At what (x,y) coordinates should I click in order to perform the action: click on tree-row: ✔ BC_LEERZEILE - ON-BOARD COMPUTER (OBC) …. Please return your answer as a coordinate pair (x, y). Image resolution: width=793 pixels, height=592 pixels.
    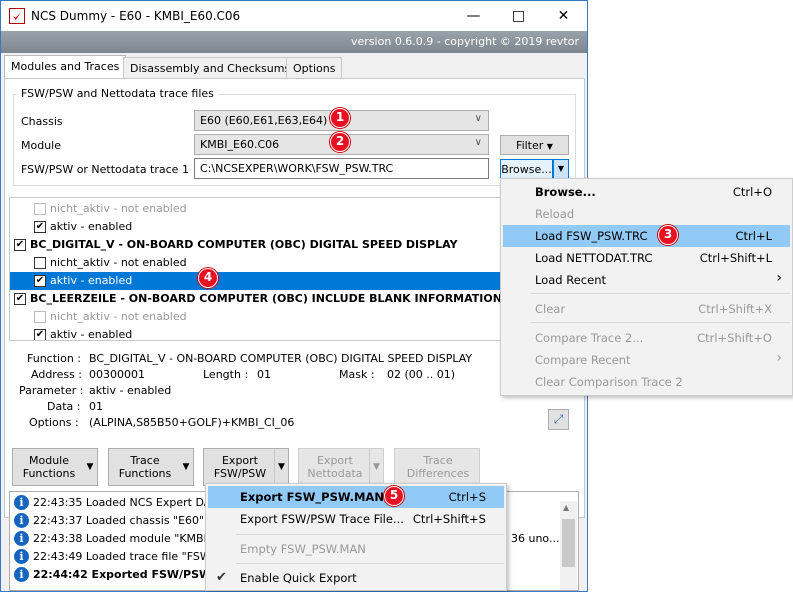
    Looking at the image, I should click on (294, 299).